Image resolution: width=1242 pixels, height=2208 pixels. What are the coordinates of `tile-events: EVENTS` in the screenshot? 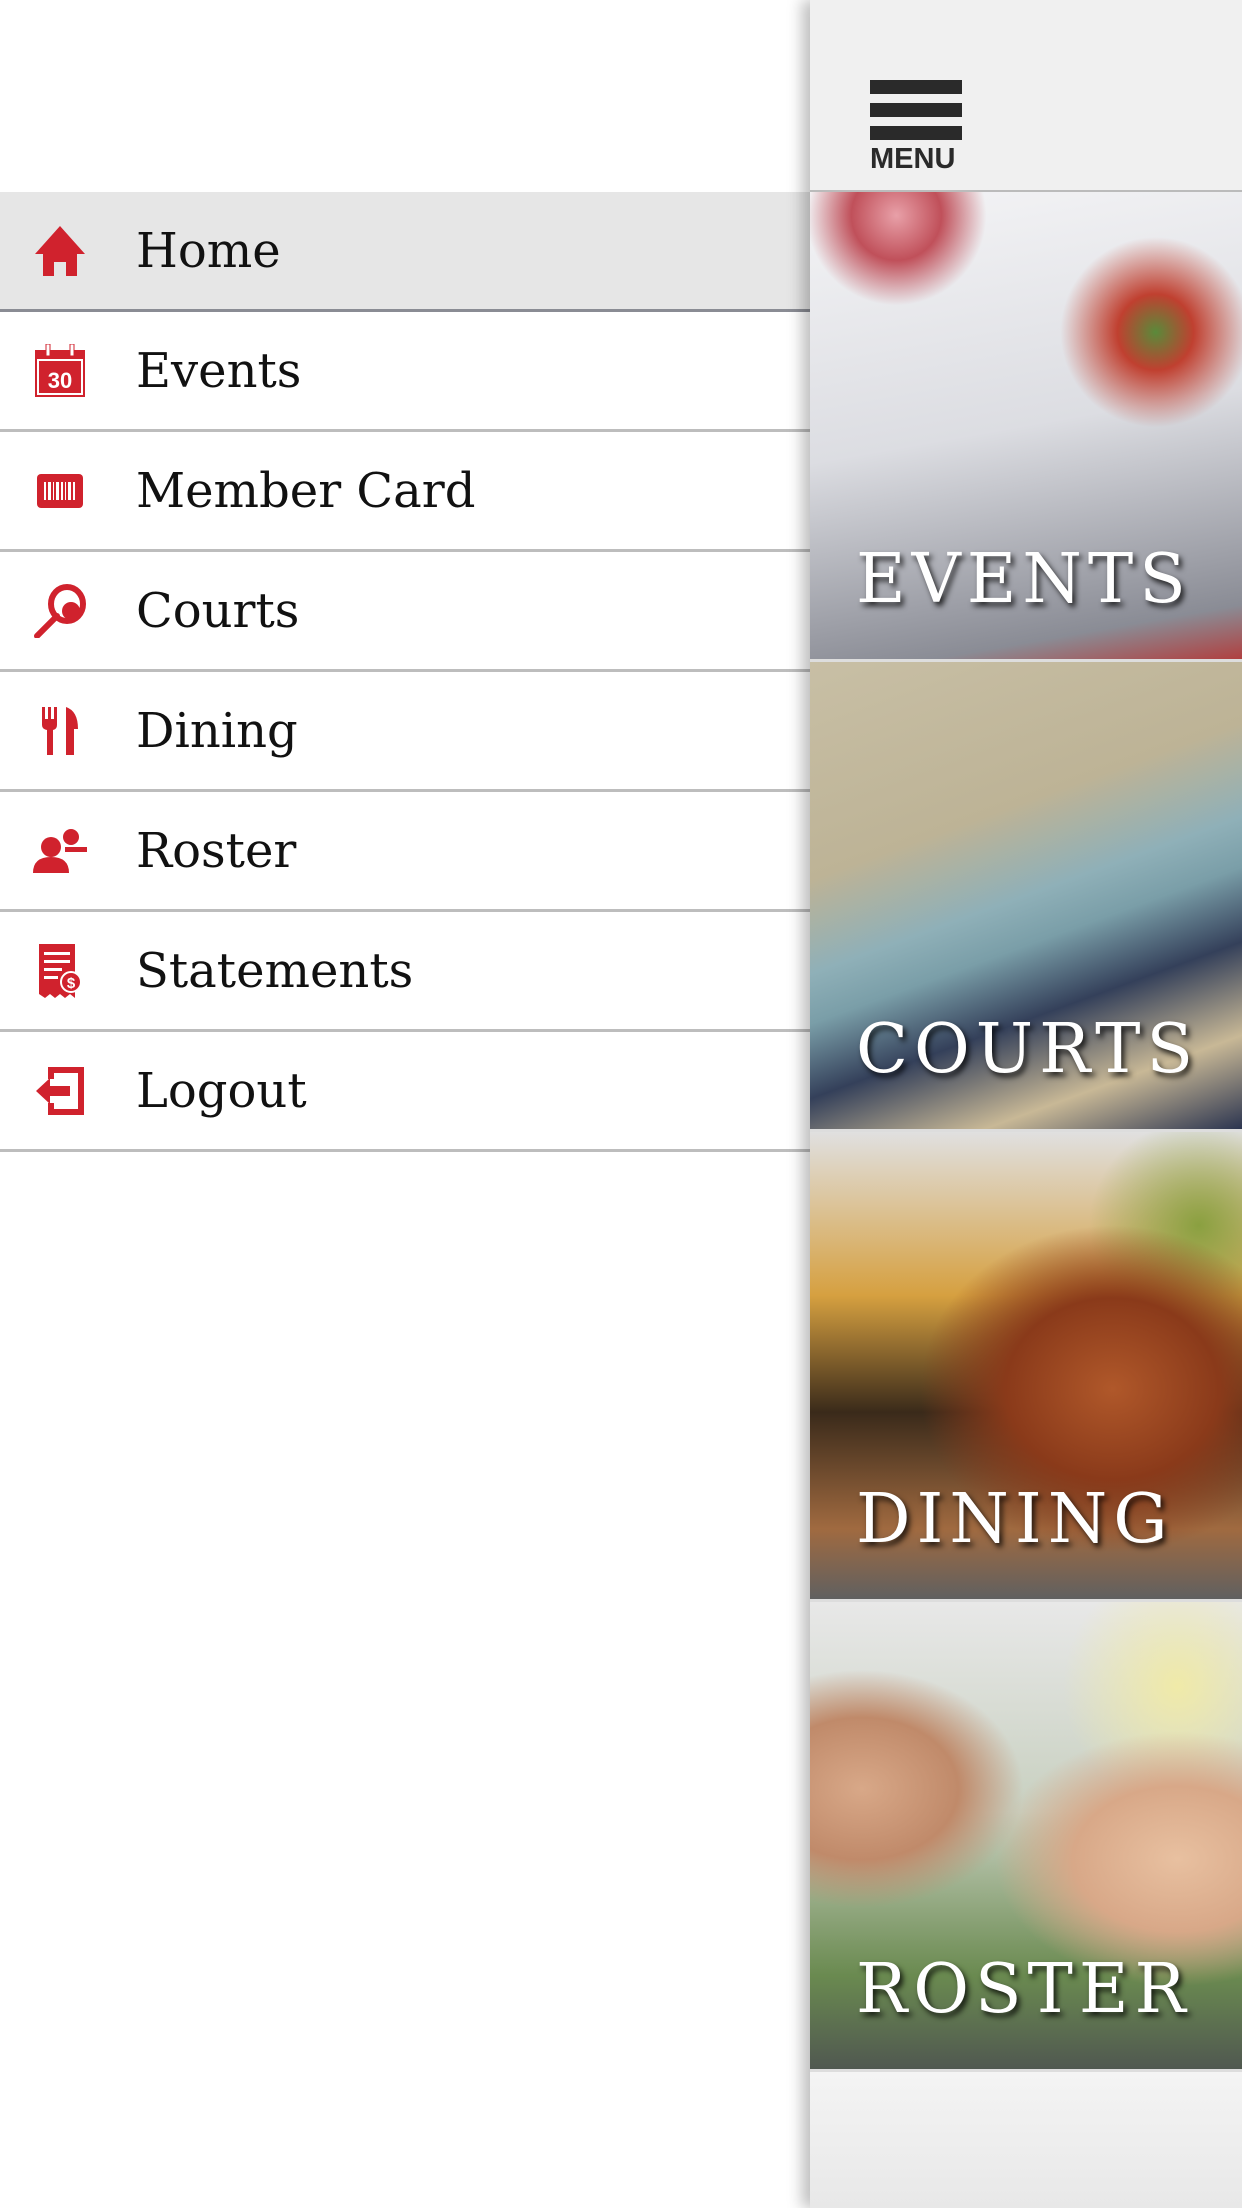 It's located at (1026, 427).